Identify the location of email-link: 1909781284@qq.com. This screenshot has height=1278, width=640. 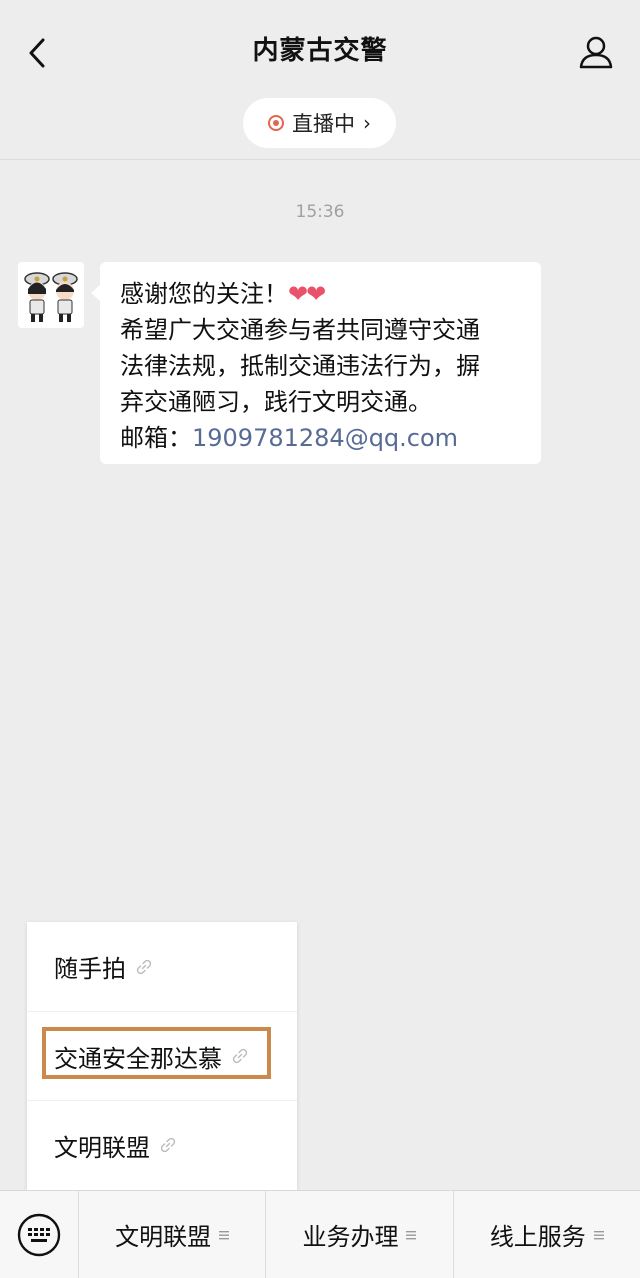
(325, 438).